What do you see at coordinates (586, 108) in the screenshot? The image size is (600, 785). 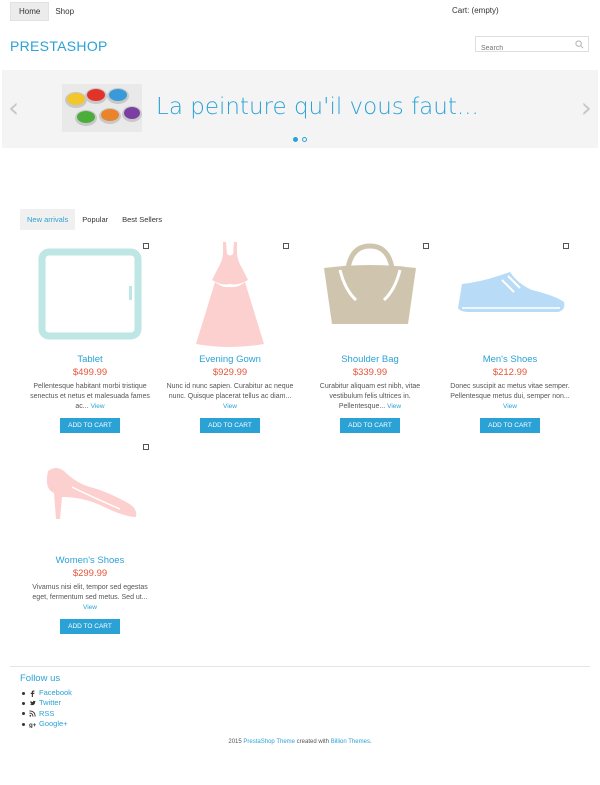 I see `chevron-right-icon: ›` at bounding box center [586, 108].